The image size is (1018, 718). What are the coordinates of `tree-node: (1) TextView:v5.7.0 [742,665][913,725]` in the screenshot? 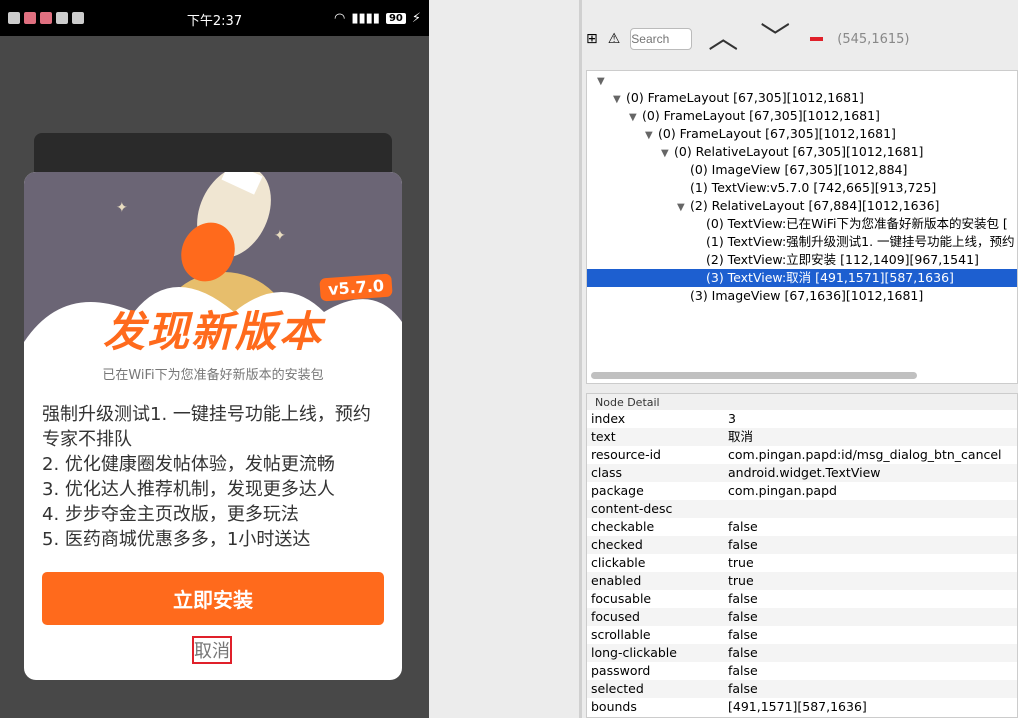 It's located at (802, 188).